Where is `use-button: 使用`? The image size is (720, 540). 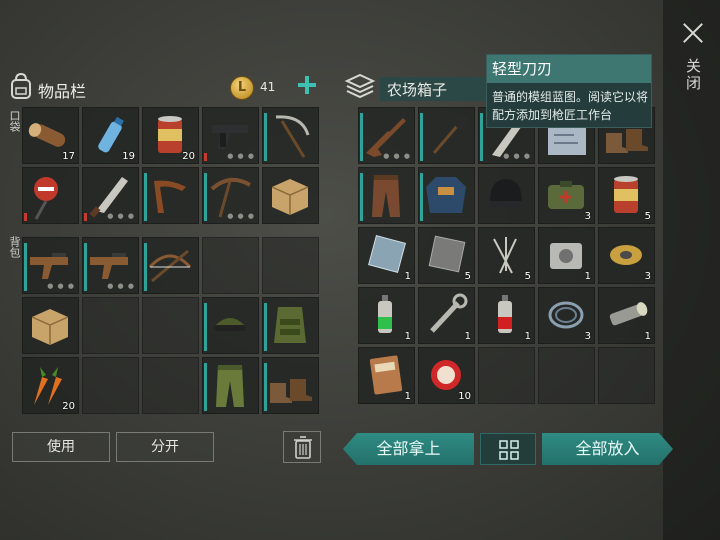 use-button: 使用 is located at coordinates (61, 447).